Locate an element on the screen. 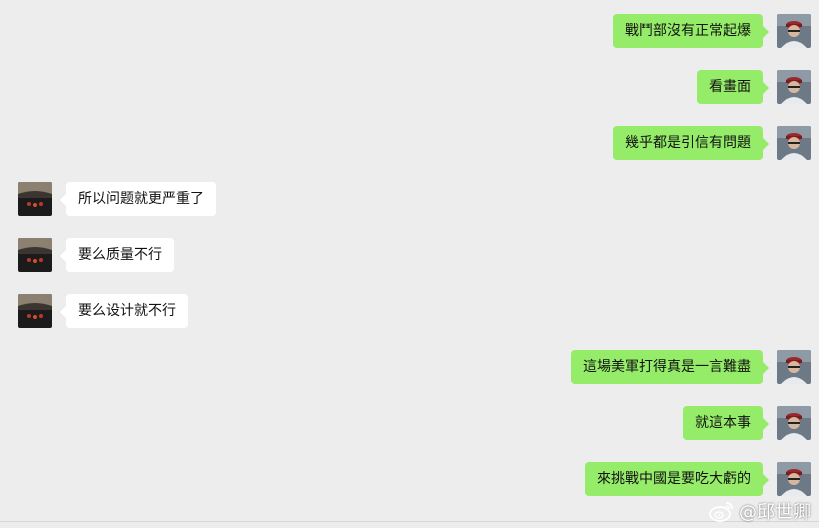  message-row-incoming: 要么质量不行 is located at coordinates (96, 255).